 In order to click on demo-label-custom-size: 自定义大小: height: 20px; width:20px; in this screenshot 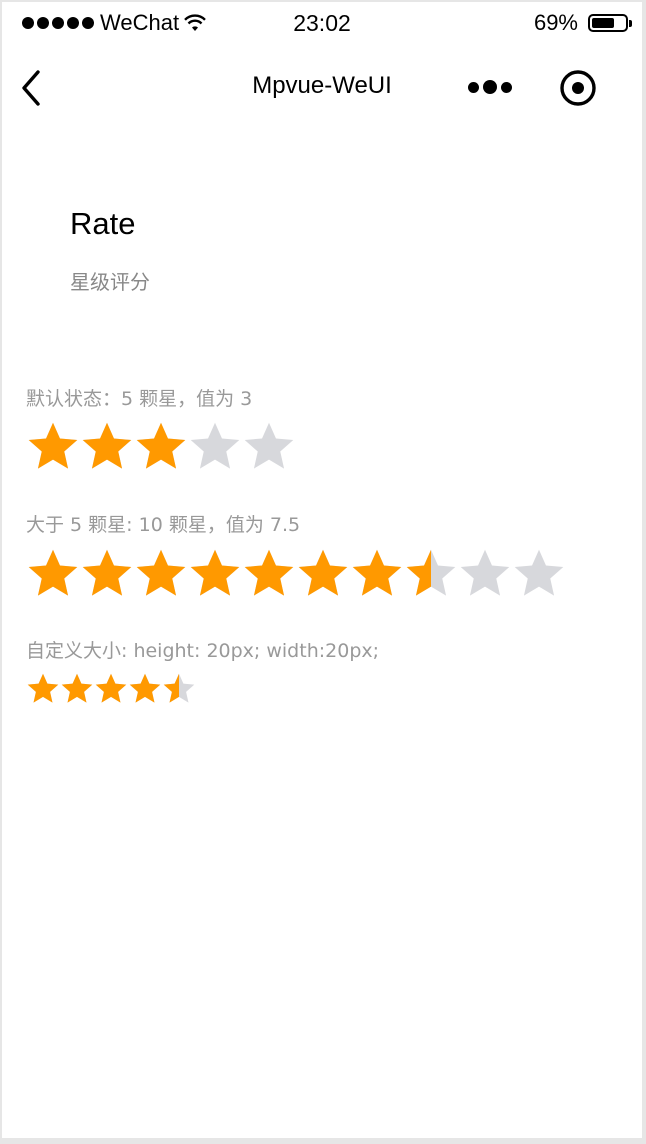, I will do `click(203, 651)`.